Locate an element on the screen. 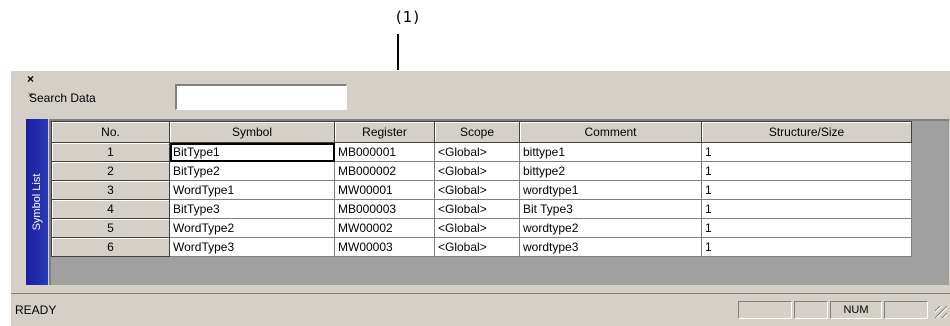 This screenshot has width=950, height=326. row-number: 2 is located at coordinates (110, 171).